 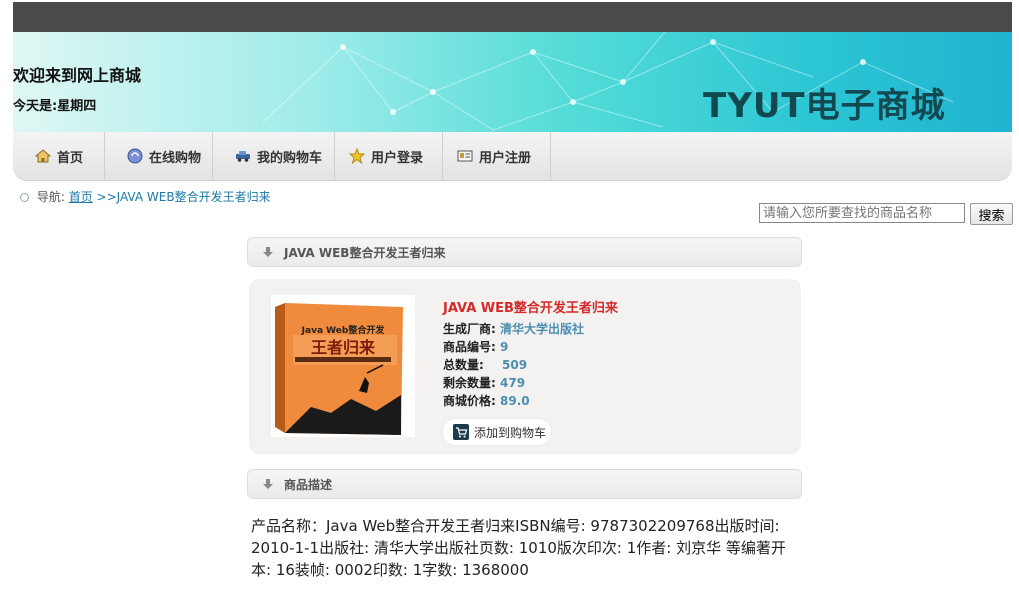 I want to click on breadcrumb: 导航: 首页 >>JAVA WEB整合开发王者归来, so click(x=145, y=196).